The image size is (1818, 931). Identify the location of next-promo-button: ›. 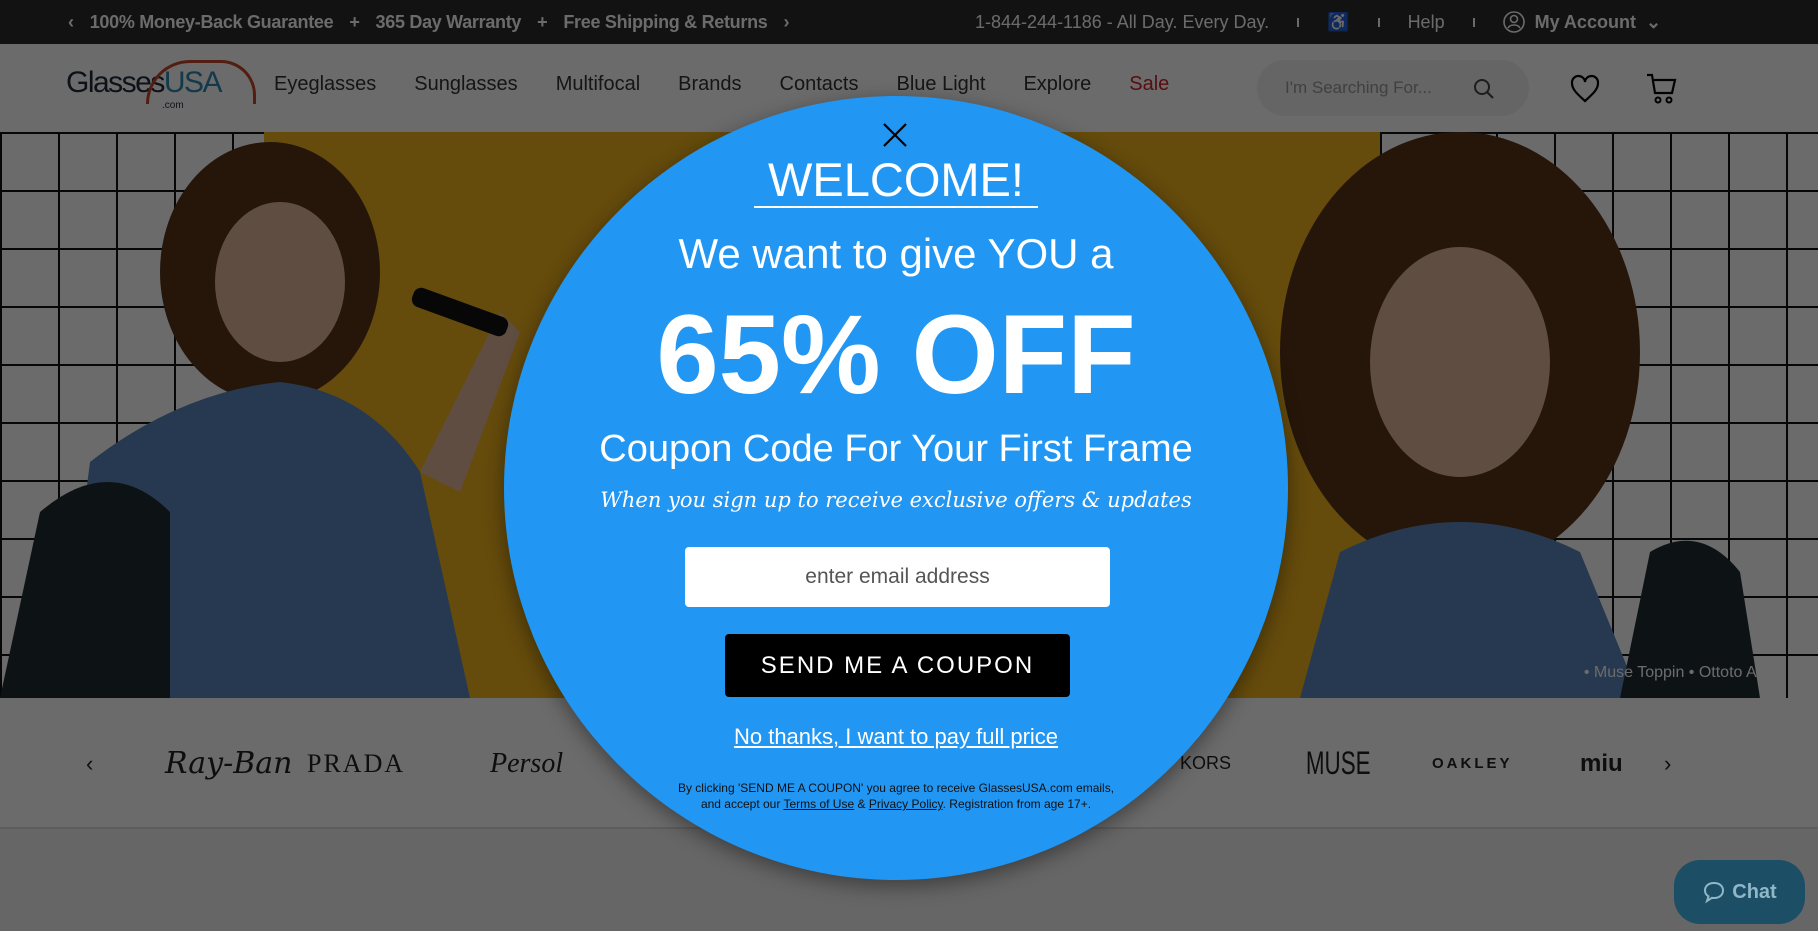
(786, 22).